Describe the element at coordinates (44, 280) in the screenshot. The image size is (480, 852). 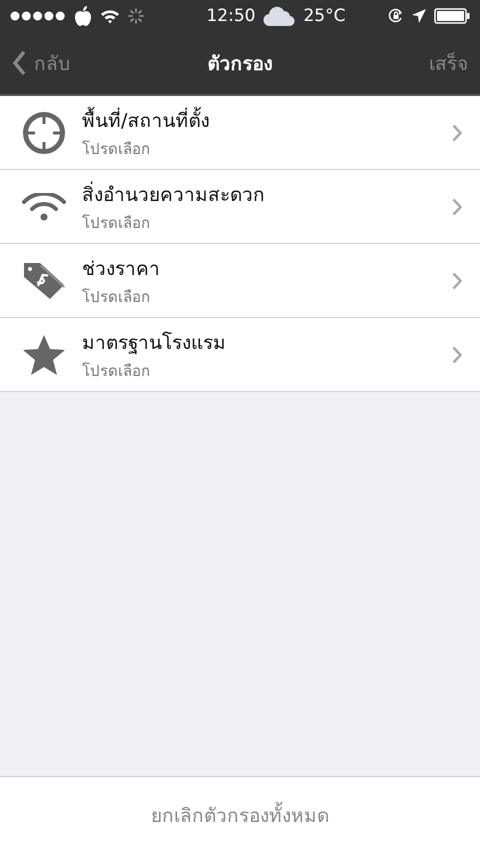
I see `price-tag-icon` at that location.